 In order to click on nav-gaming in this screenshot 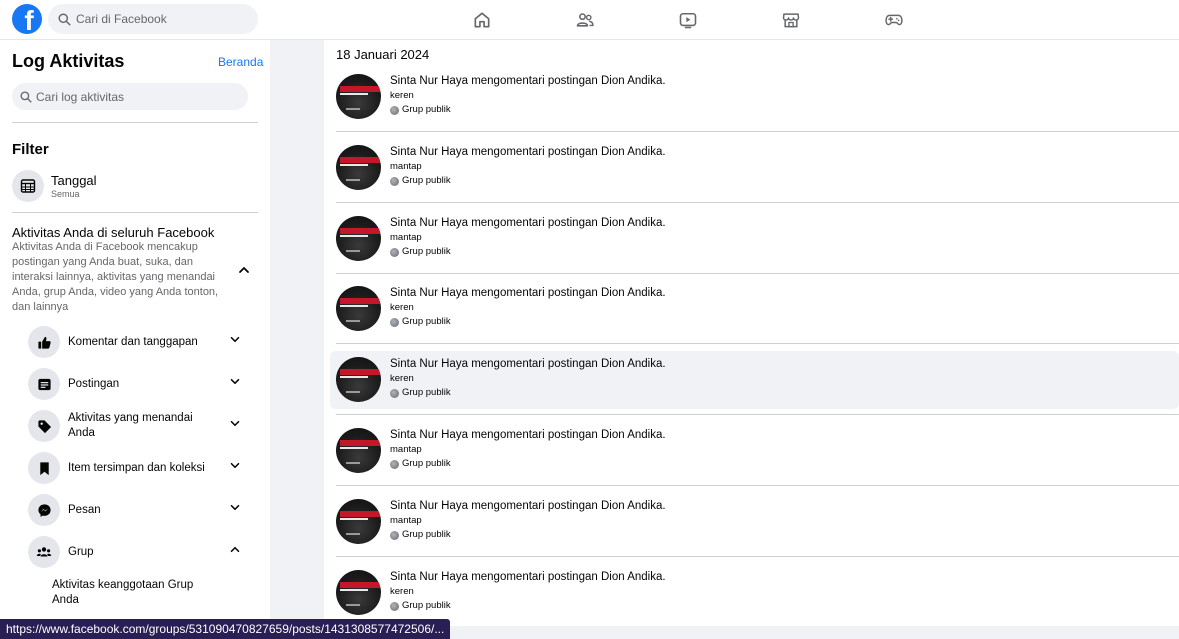, I will do `click(893, 20)`.